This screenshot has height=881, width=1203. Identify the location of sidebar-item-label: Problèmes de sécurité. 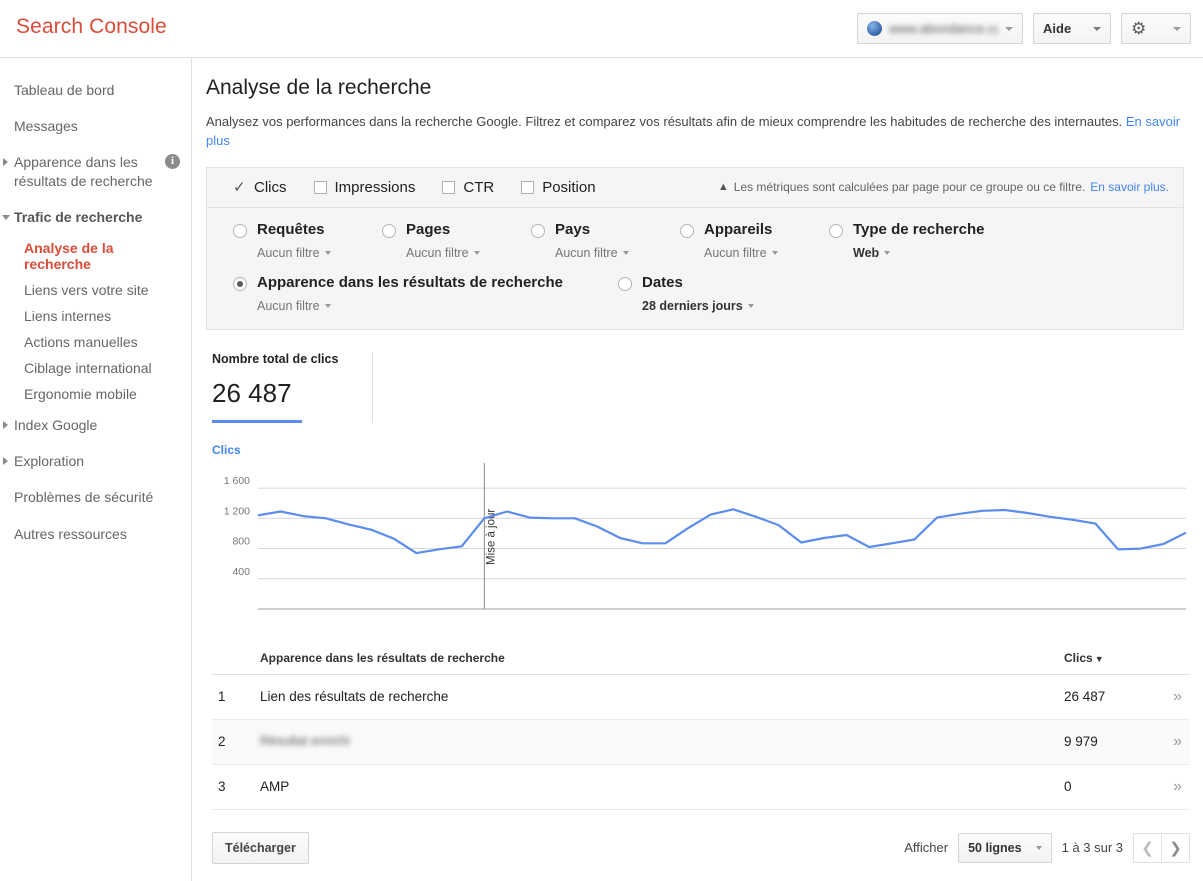
(84, 497).